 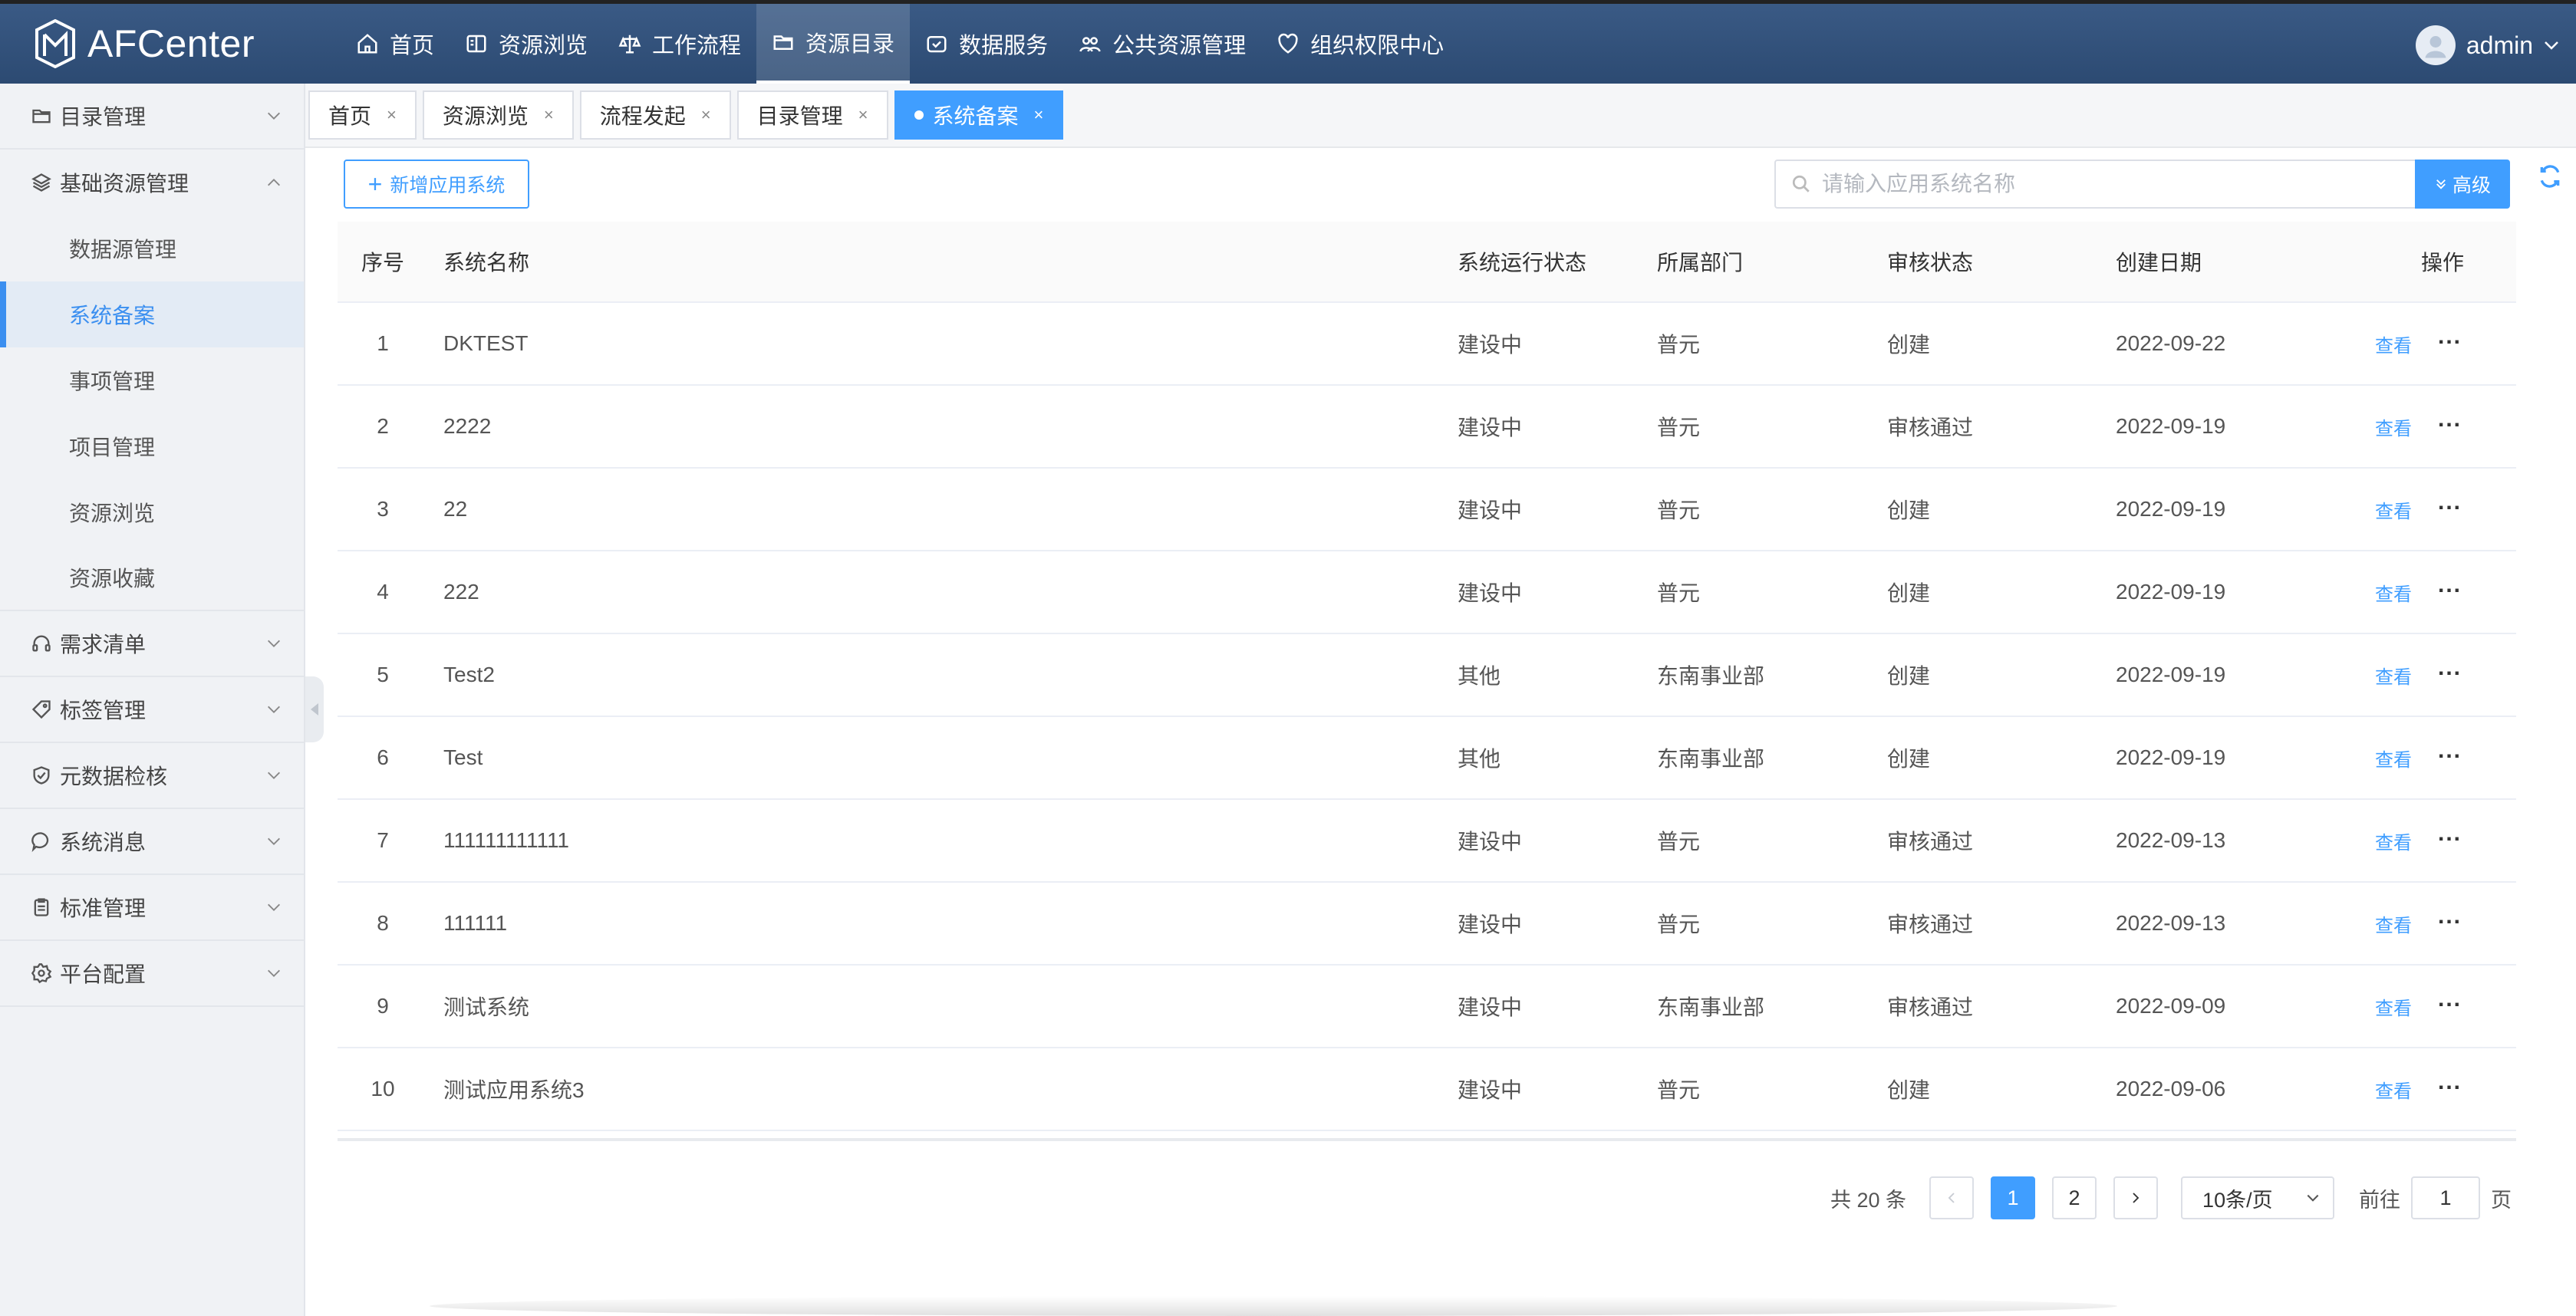 I want to click on tag-icon, so click(x=41, y=709).